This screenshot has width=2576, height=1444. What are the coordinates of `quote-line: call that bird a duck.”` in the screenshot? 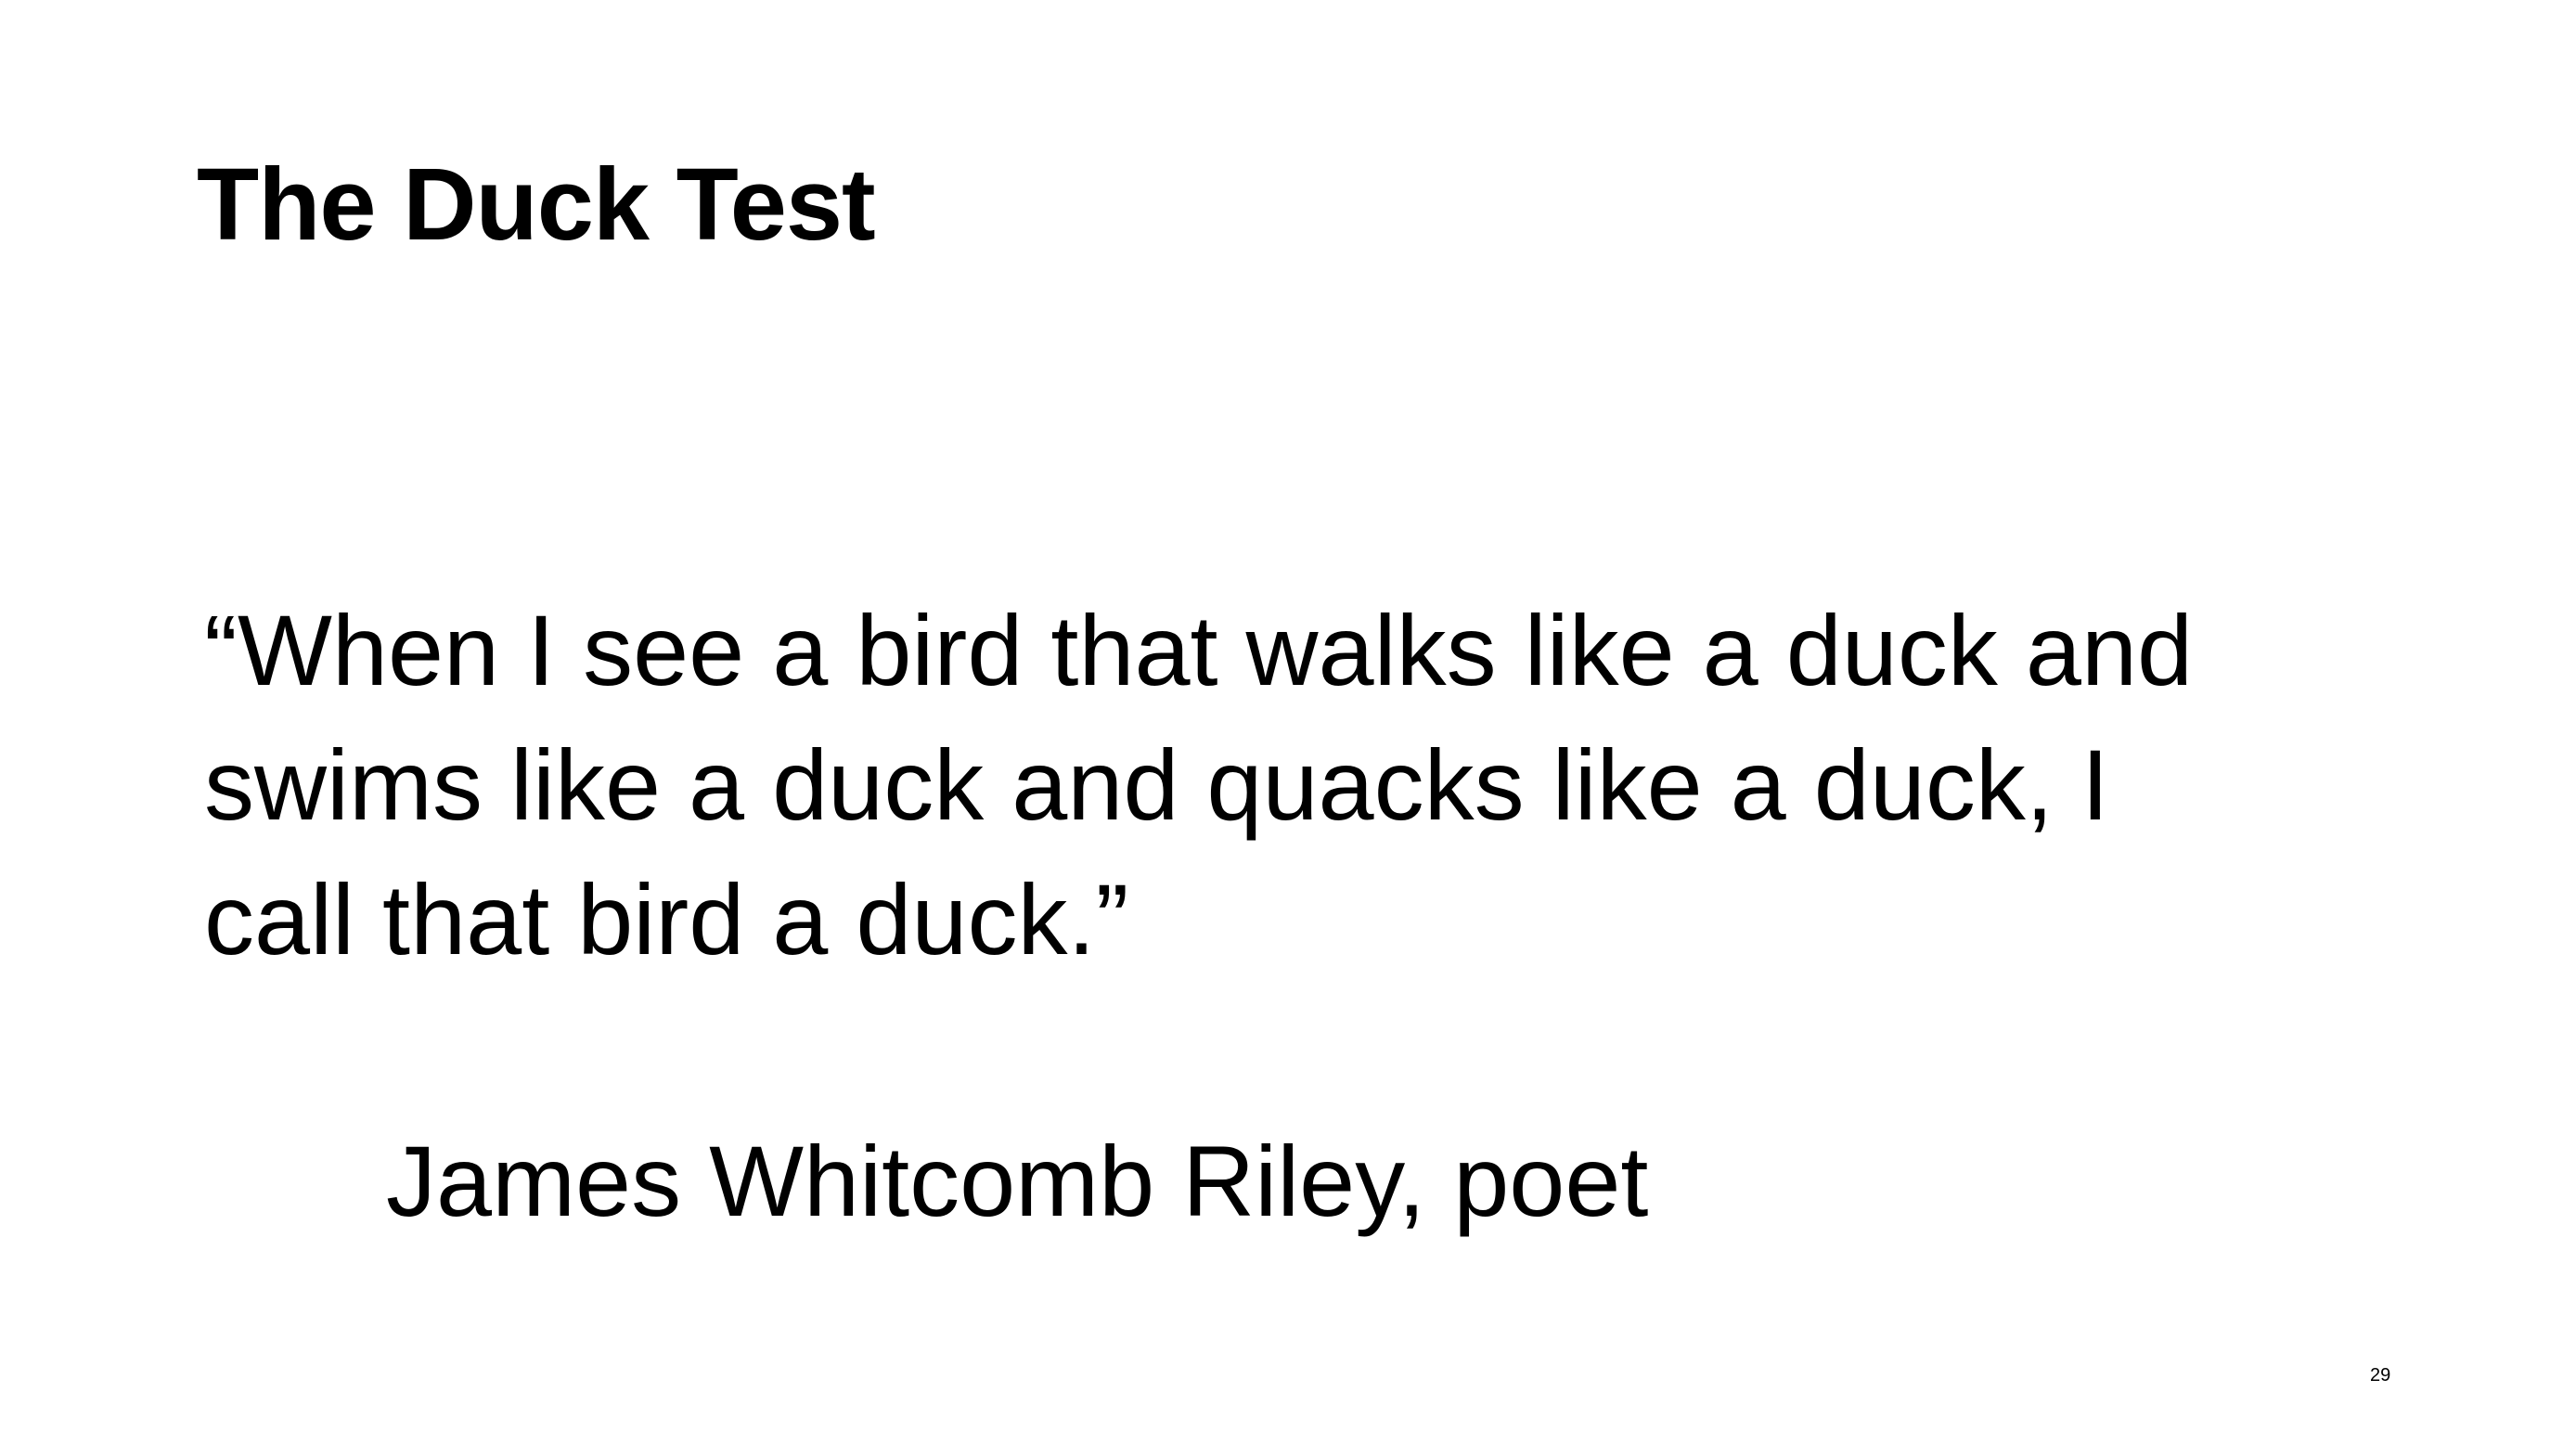 It's located at (666, 919).